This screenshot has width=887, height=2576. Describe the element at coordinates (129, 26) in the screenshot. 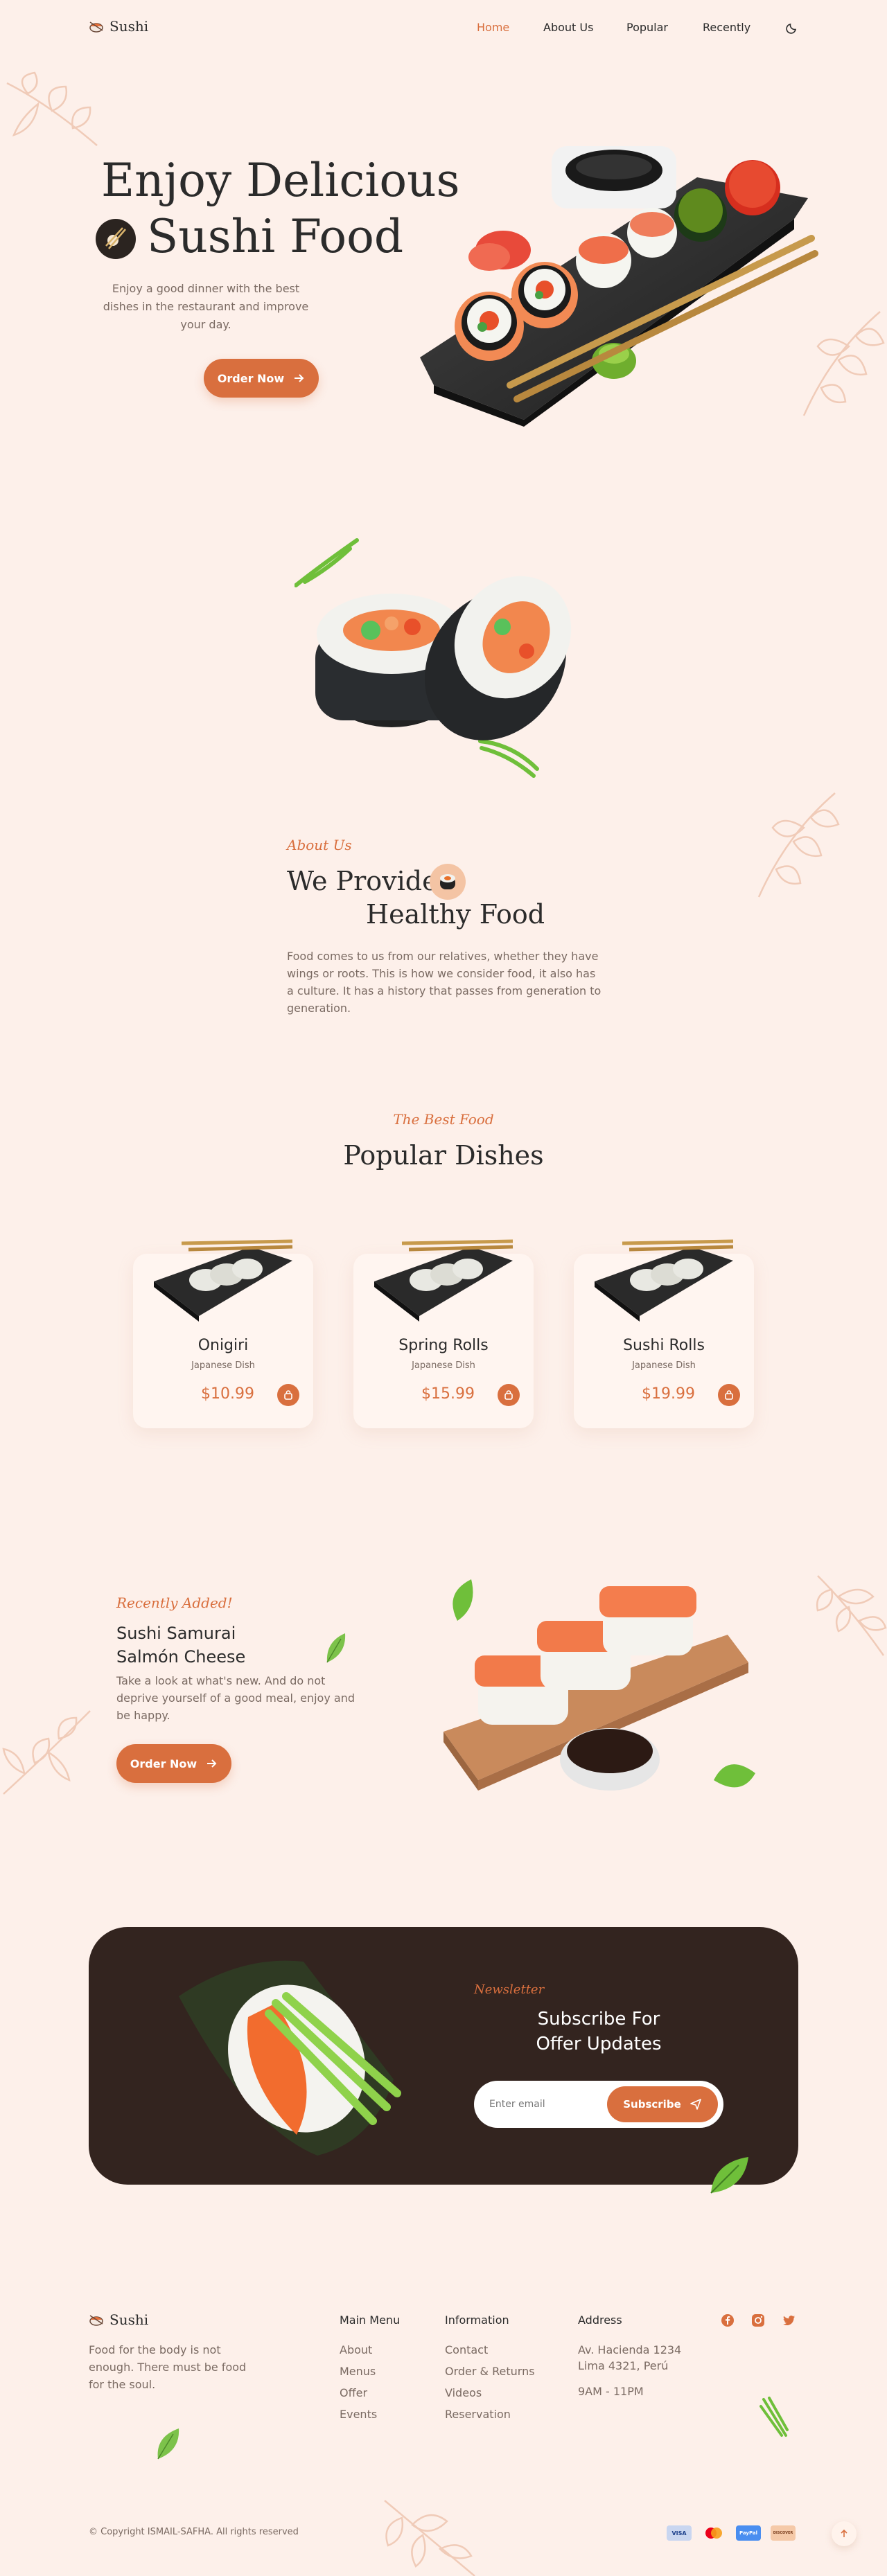

I see `brand-name: Sushi` at that location.